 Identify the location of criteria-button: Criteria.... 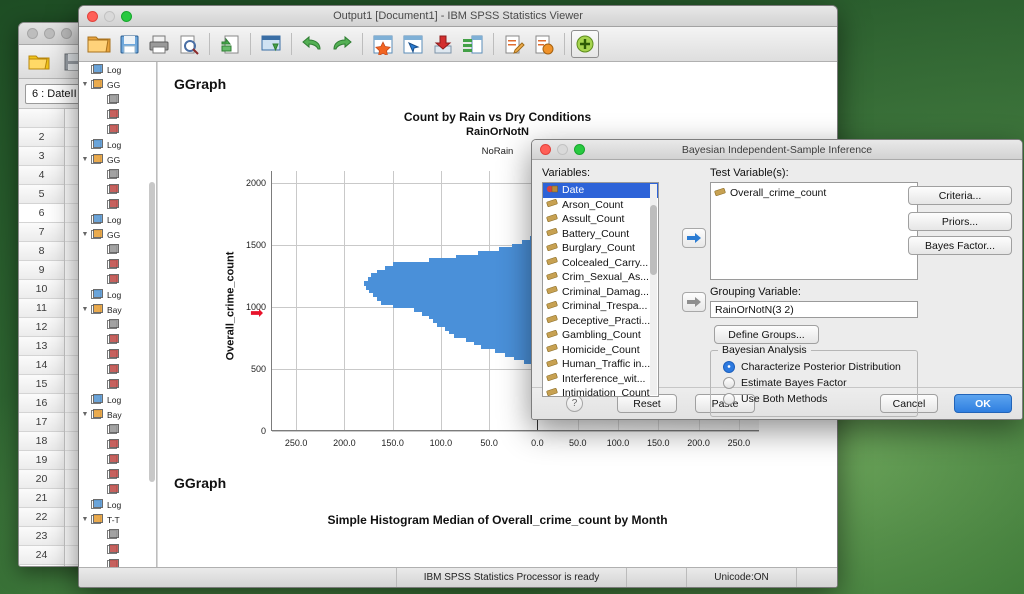
(960, 195).